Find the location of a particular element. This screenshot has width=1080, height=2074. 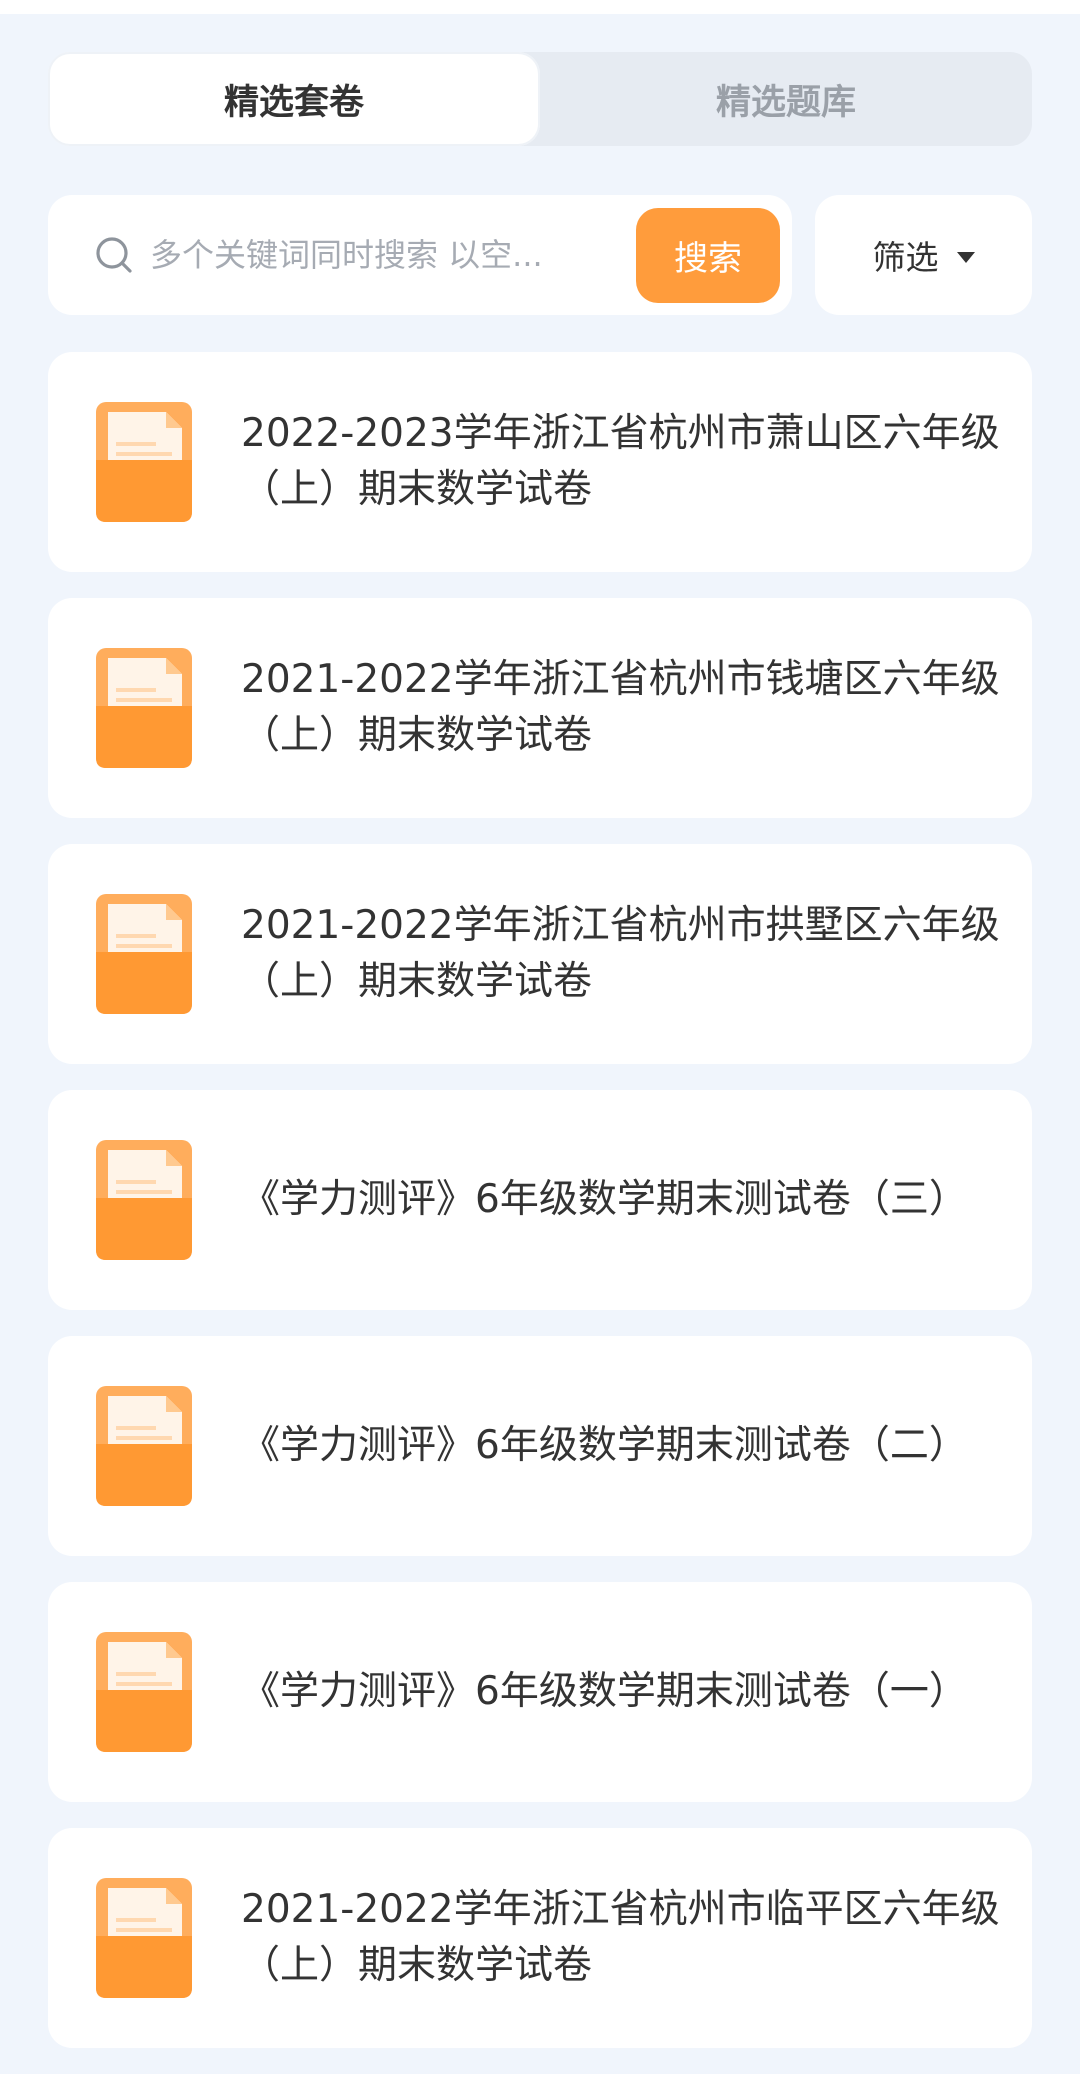

paper-card-7: 2021-2022学年浙江省杭州市临平区六年级（上）期末数学试卷 is located at coordinates (540, 1938).